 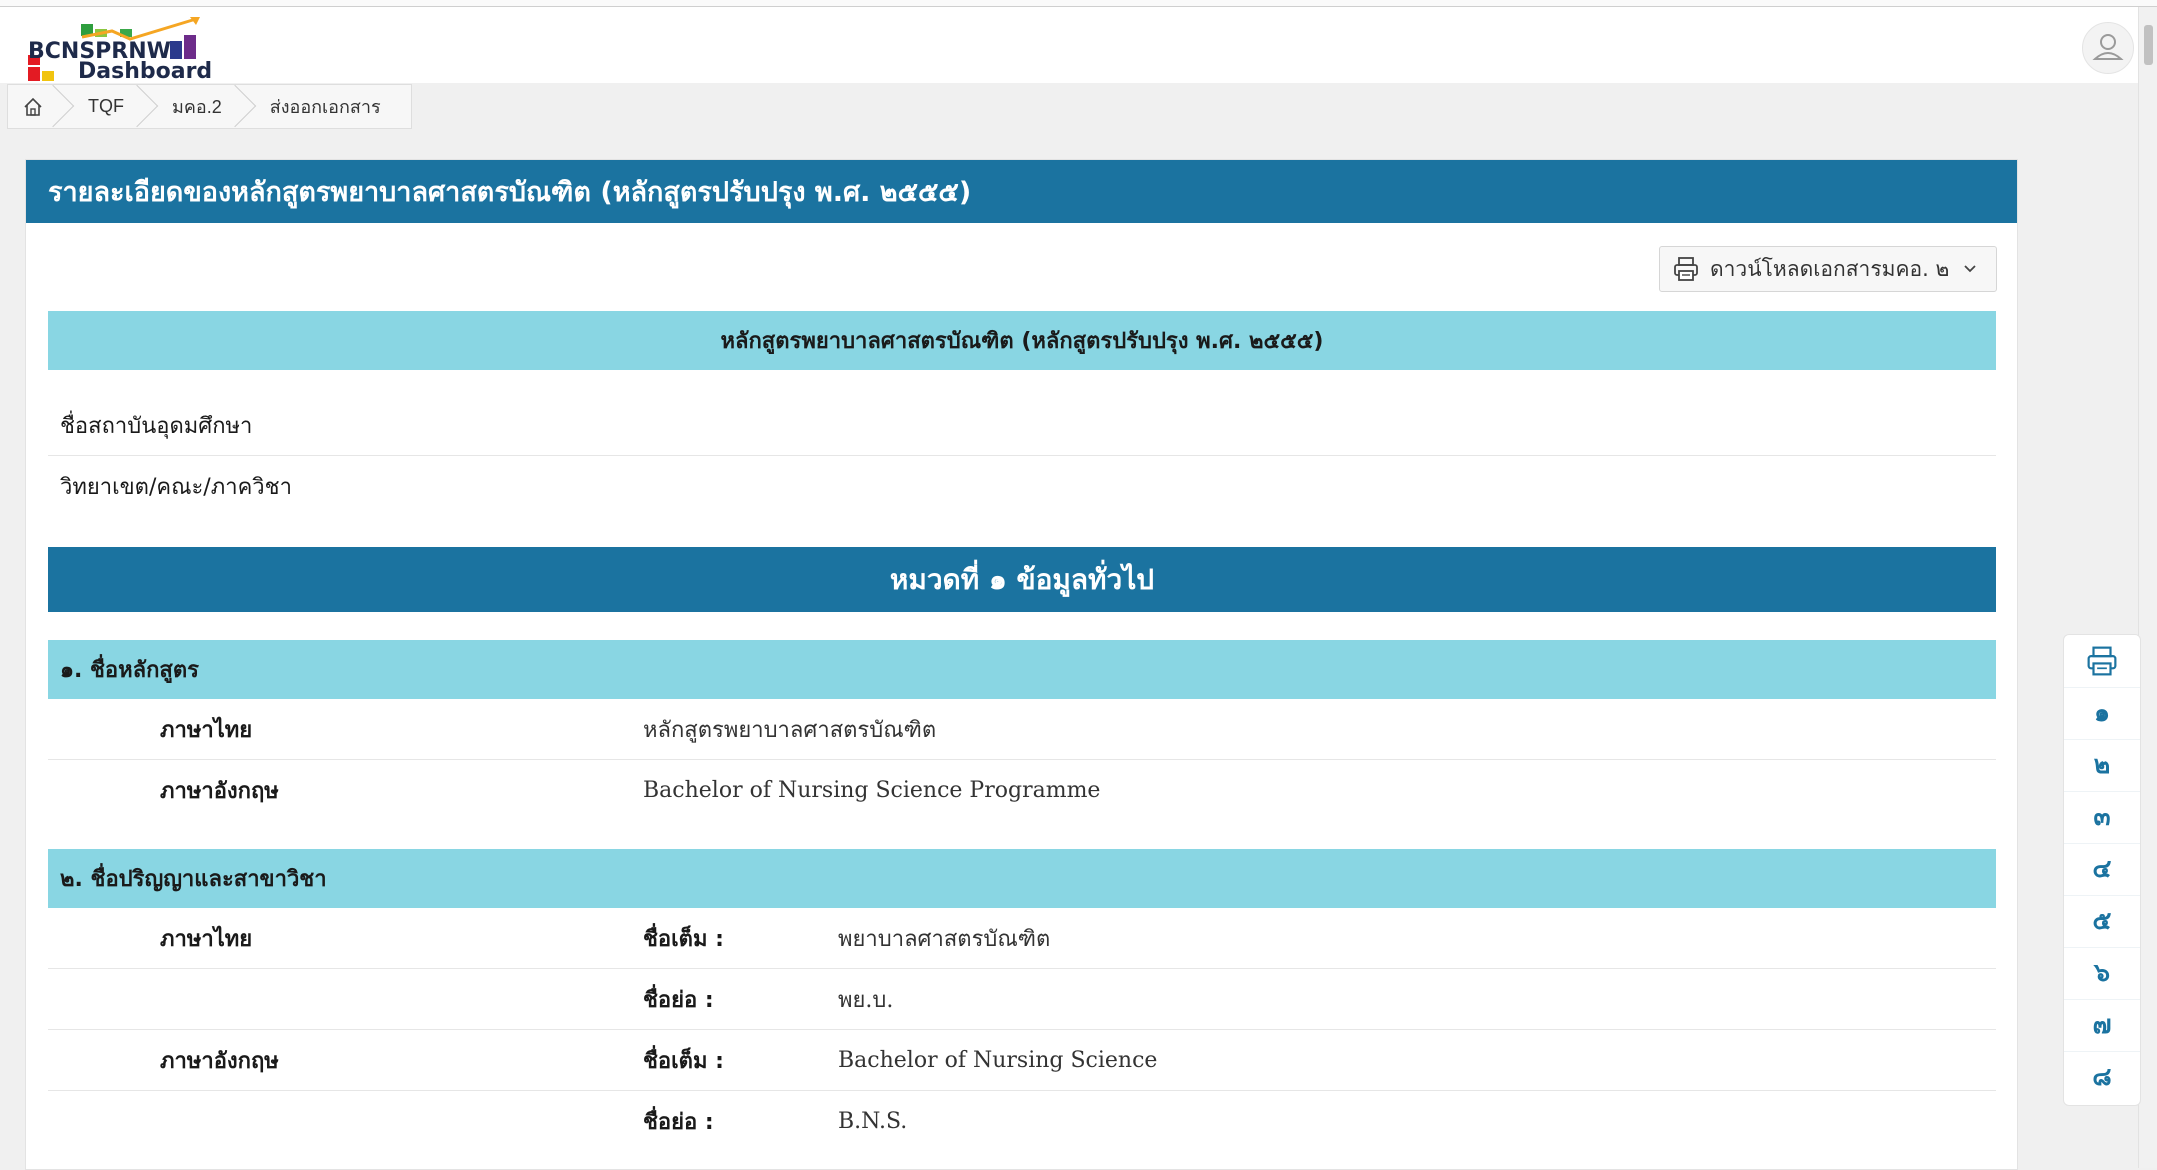 I want to click on download-document-button: ดาวน์โหลดเอกสารมคอ. ๒, so click(x=1828, y=269).